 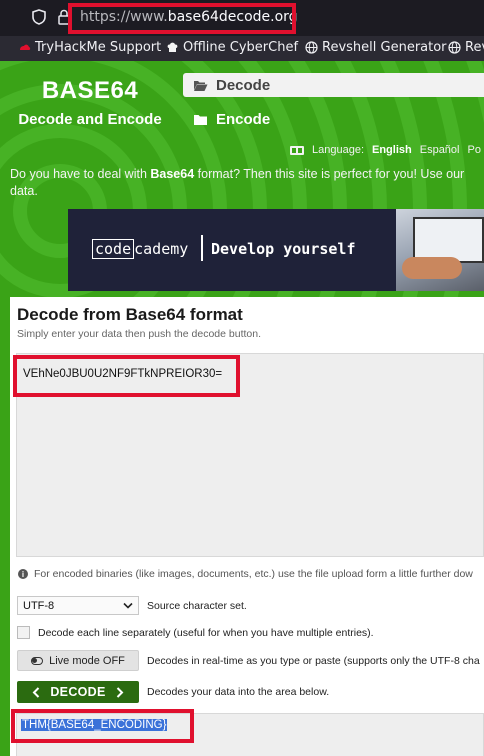 I want to click on folder-open-icon, so click(x=201, y=85).